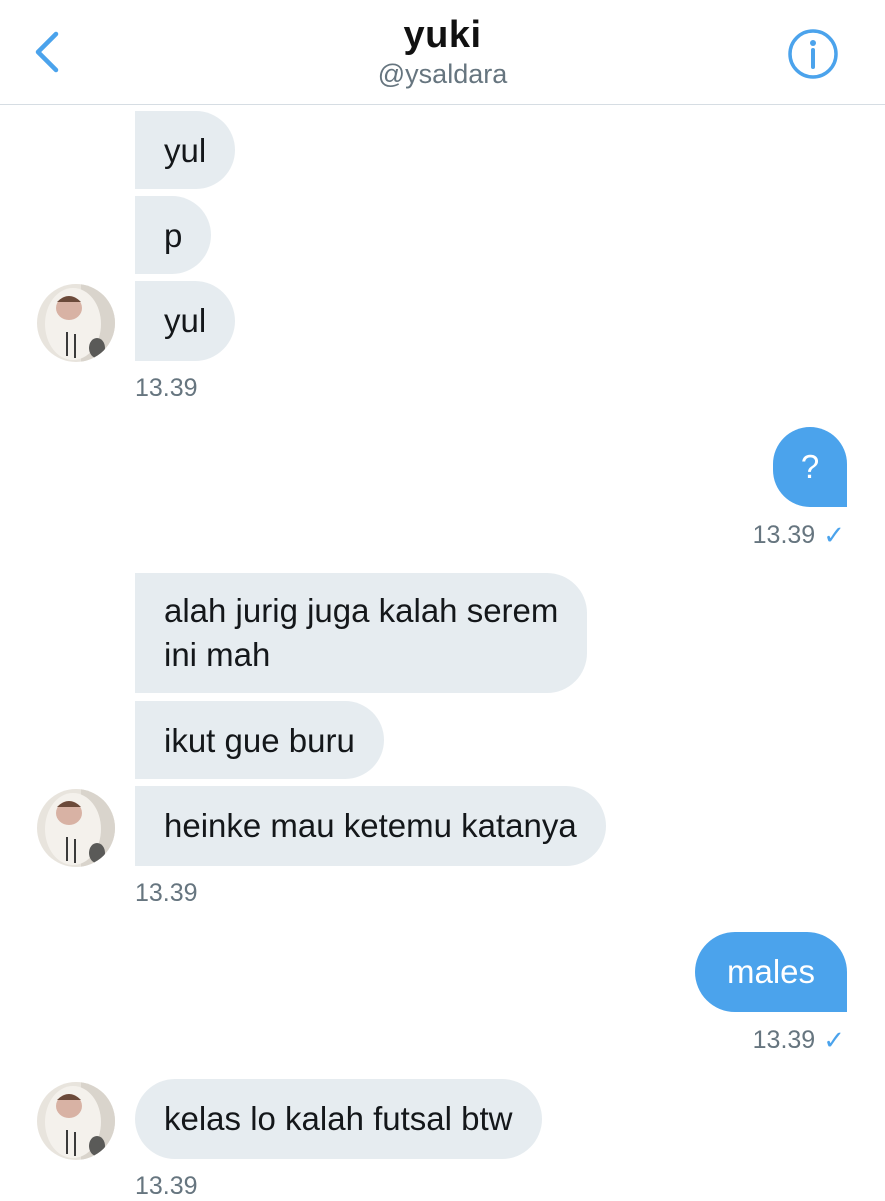 The width and height of the screenshot is (885, 1201). Describe the element at coordinates (361, 633) in the screenshot. I see `incoming-message: alah jurig juga kalah serem ini mah` at that location.